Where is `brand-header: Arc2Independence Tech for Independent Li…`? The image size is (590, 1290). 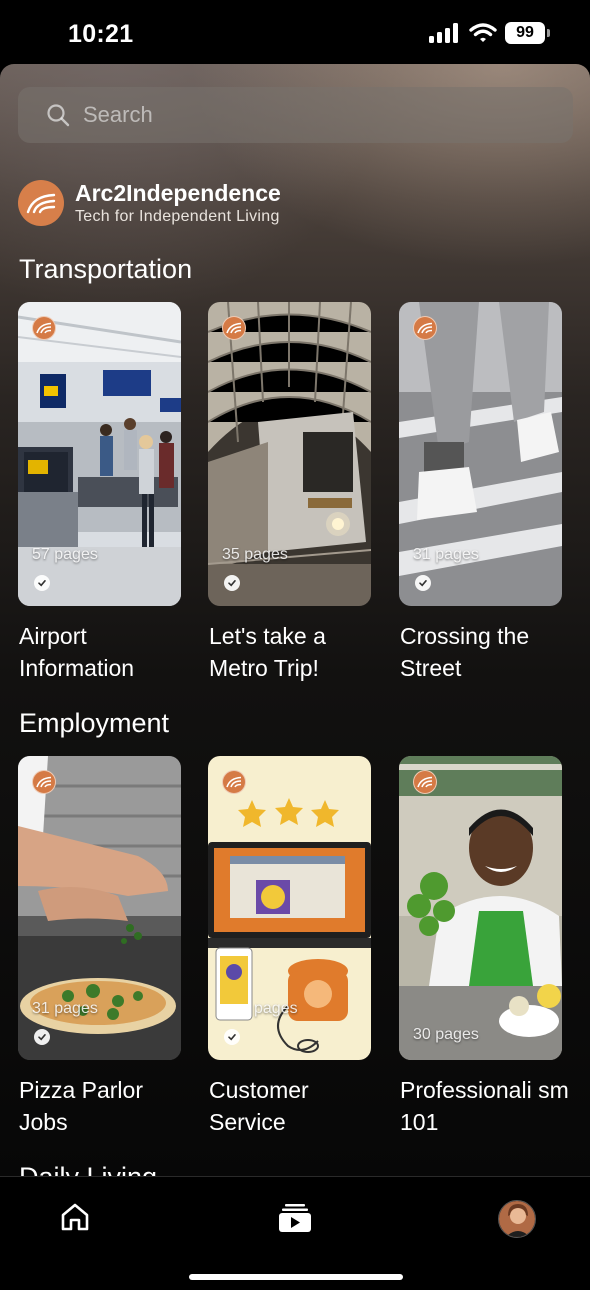 brand-header: Arc2Independence Tech for Independent Li… is located at coordinates (149, 203).